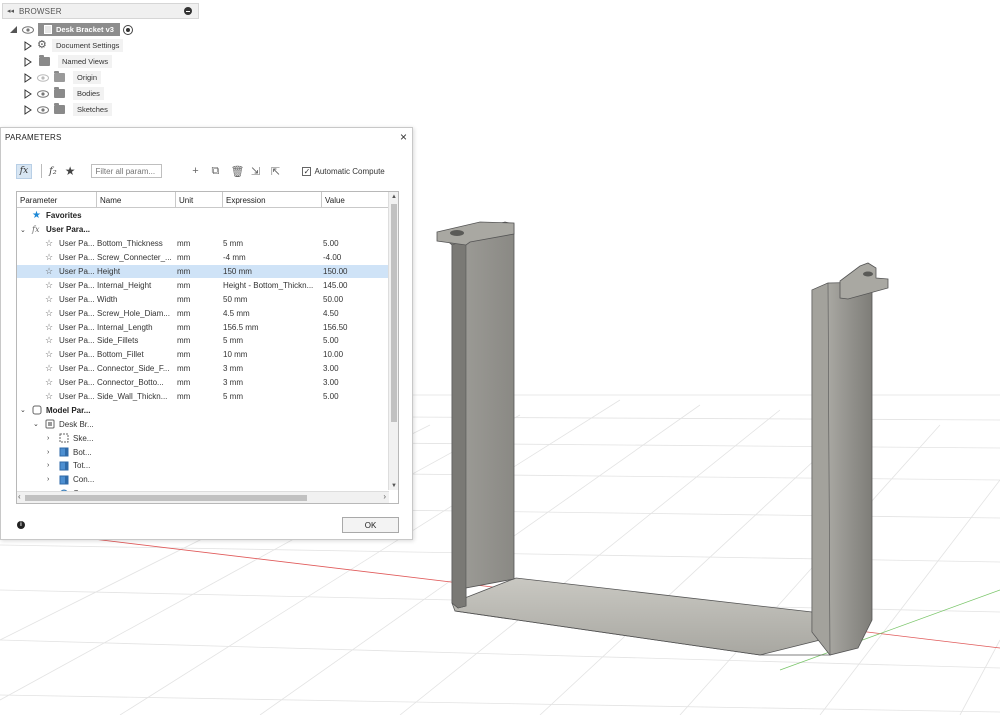 Image resolution: width=1000 pixels, height=715 pixels. I want to click on browser-item-document-settings: ⚙ Document Settings, so click(74, 45).